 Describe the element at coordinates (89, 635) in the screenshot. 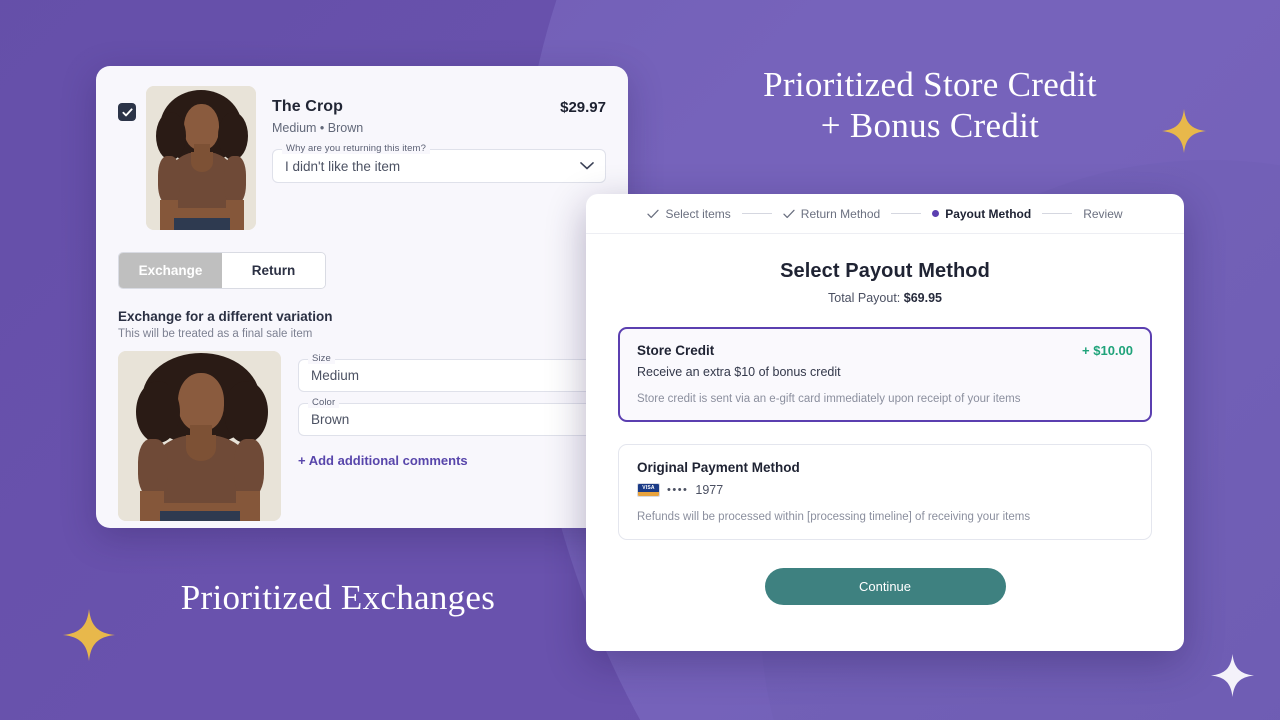

I see `sparkle-bottom-left-icon` at that location.